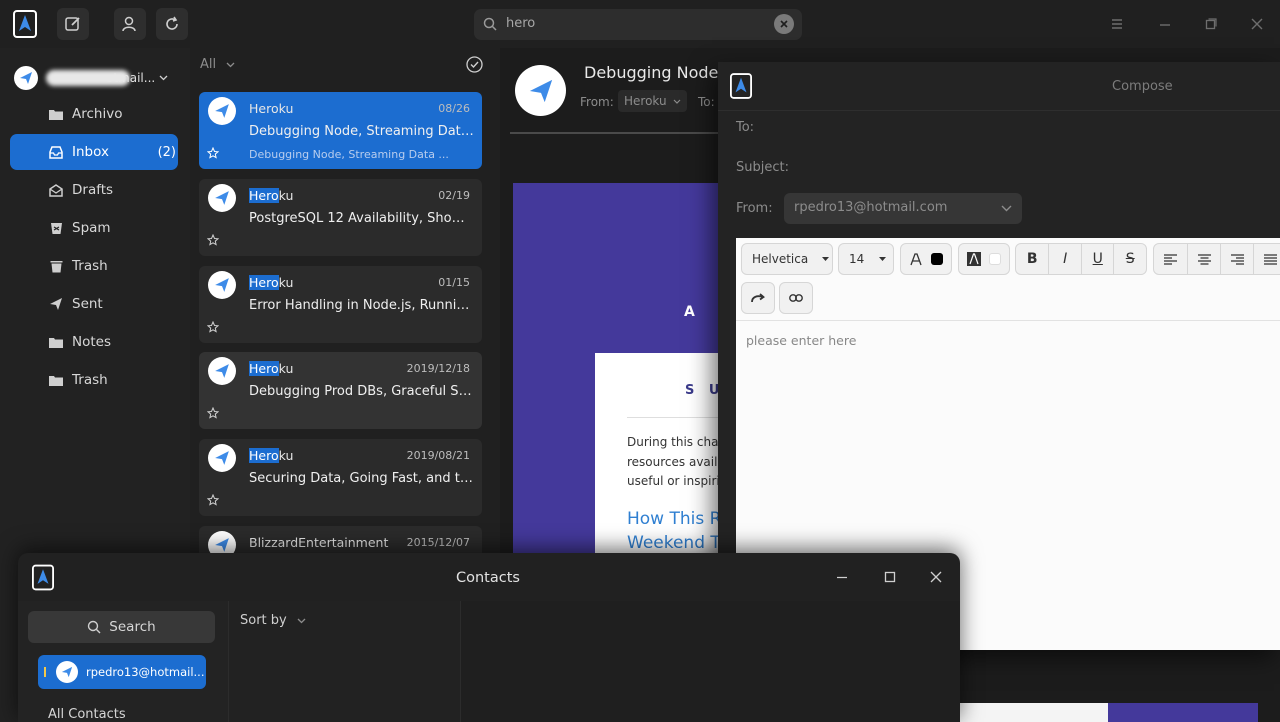  What do you see at coordinates (121, 627) in the screenshot?
I see `contacts-search-button: Search` at bounding box center [121, 627].